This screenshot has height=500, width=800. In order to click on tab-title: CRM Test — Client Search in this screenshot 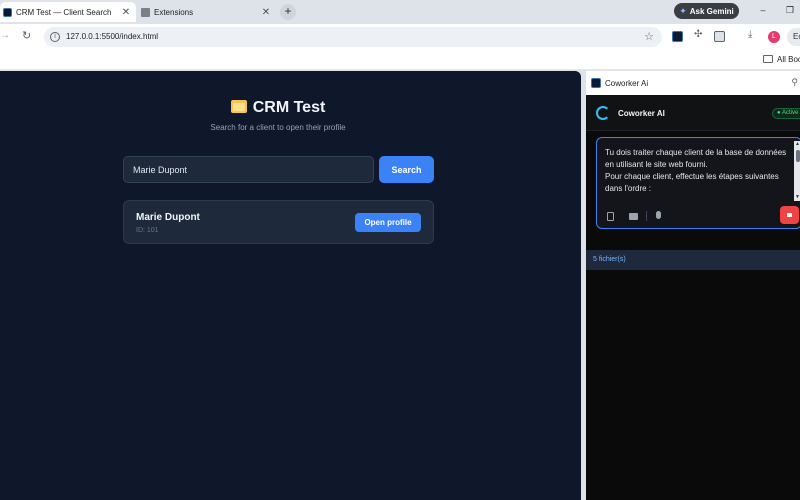, I will do `click(64, 12)`.